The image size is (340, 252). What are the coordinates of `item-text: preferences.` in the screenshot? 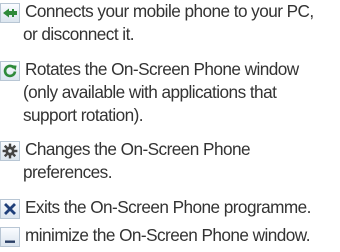 It's located at (170, 172).